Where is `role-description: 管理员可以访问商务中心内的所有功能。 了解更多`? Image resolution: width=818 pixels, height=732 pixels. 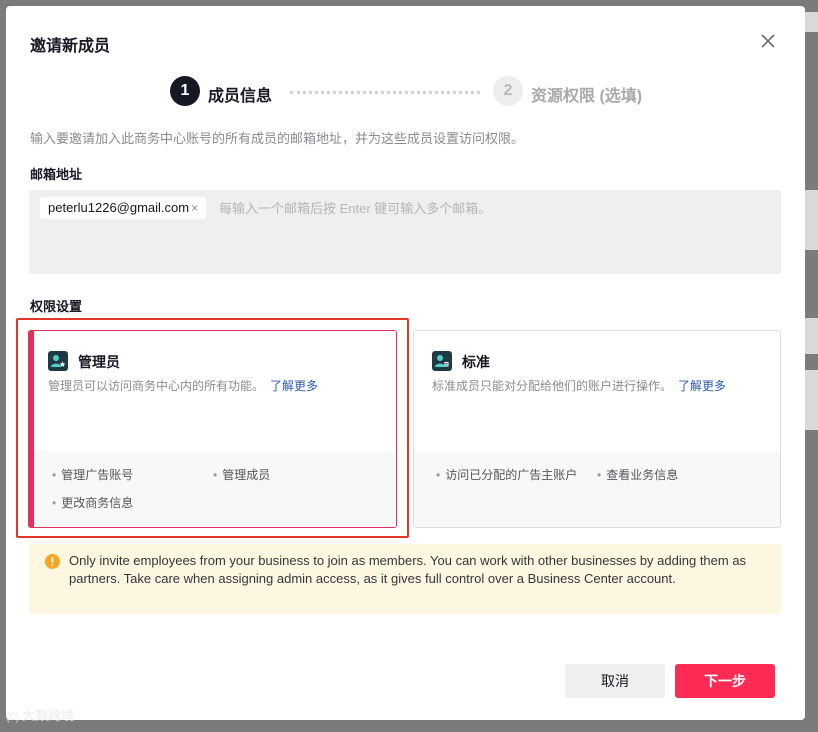
role-description: 管理员可以访问商务中心内的所有功能。 了解更多 is located at coordinates (183, 385).